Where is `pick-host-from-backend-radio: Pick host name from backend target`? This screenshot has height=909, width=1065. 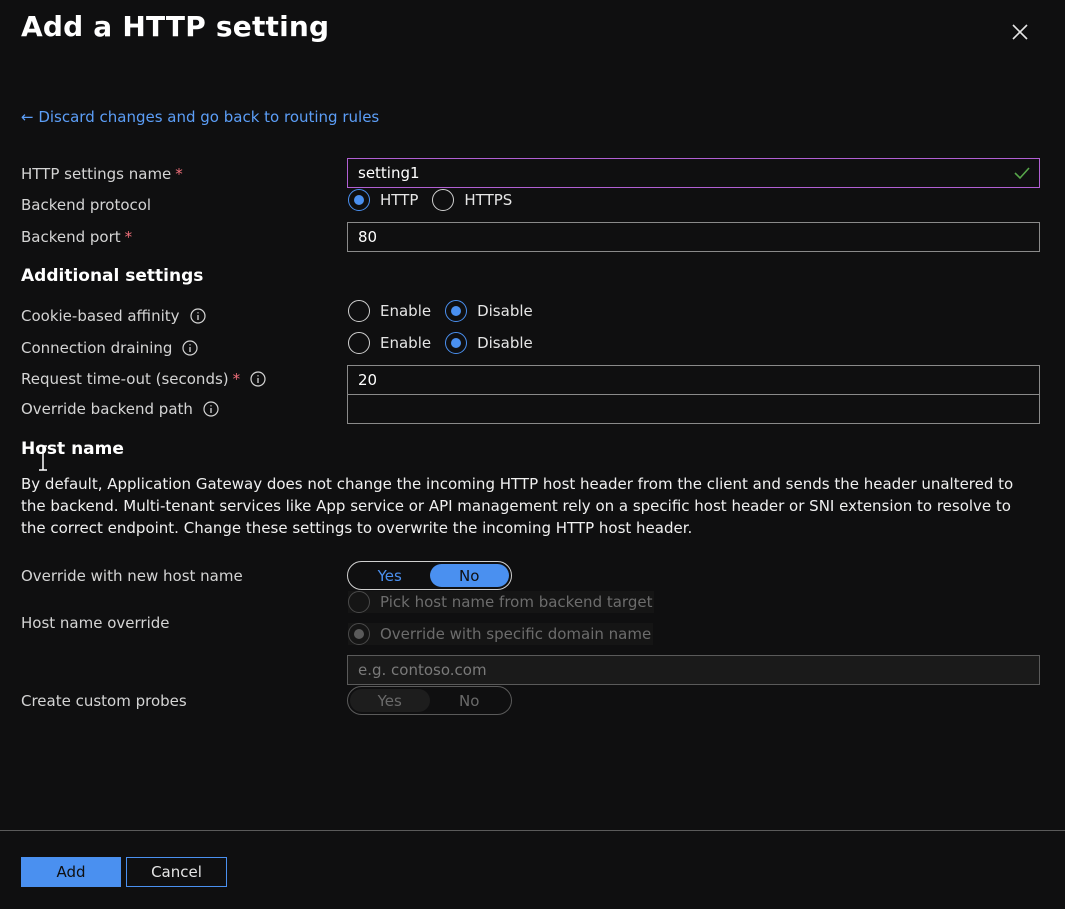 pick-host-from-backend-radio: Pick host name from backend target is located at coordinates (501, 602).